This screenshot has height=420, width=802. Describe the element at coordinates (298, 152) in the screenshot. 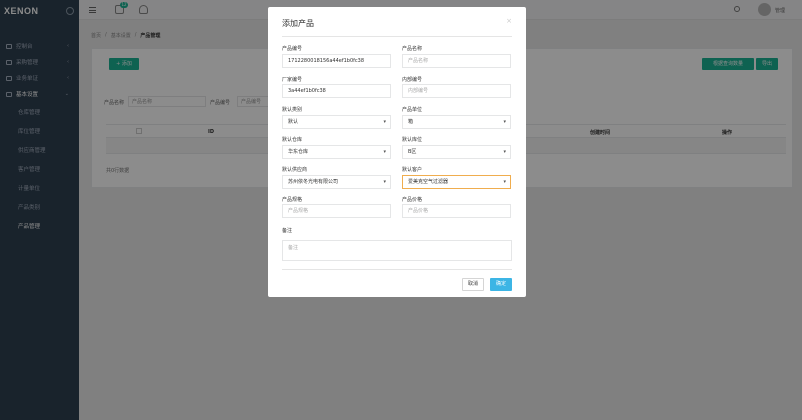

I see `default-warehouse-value: 华东仓库` at that location.